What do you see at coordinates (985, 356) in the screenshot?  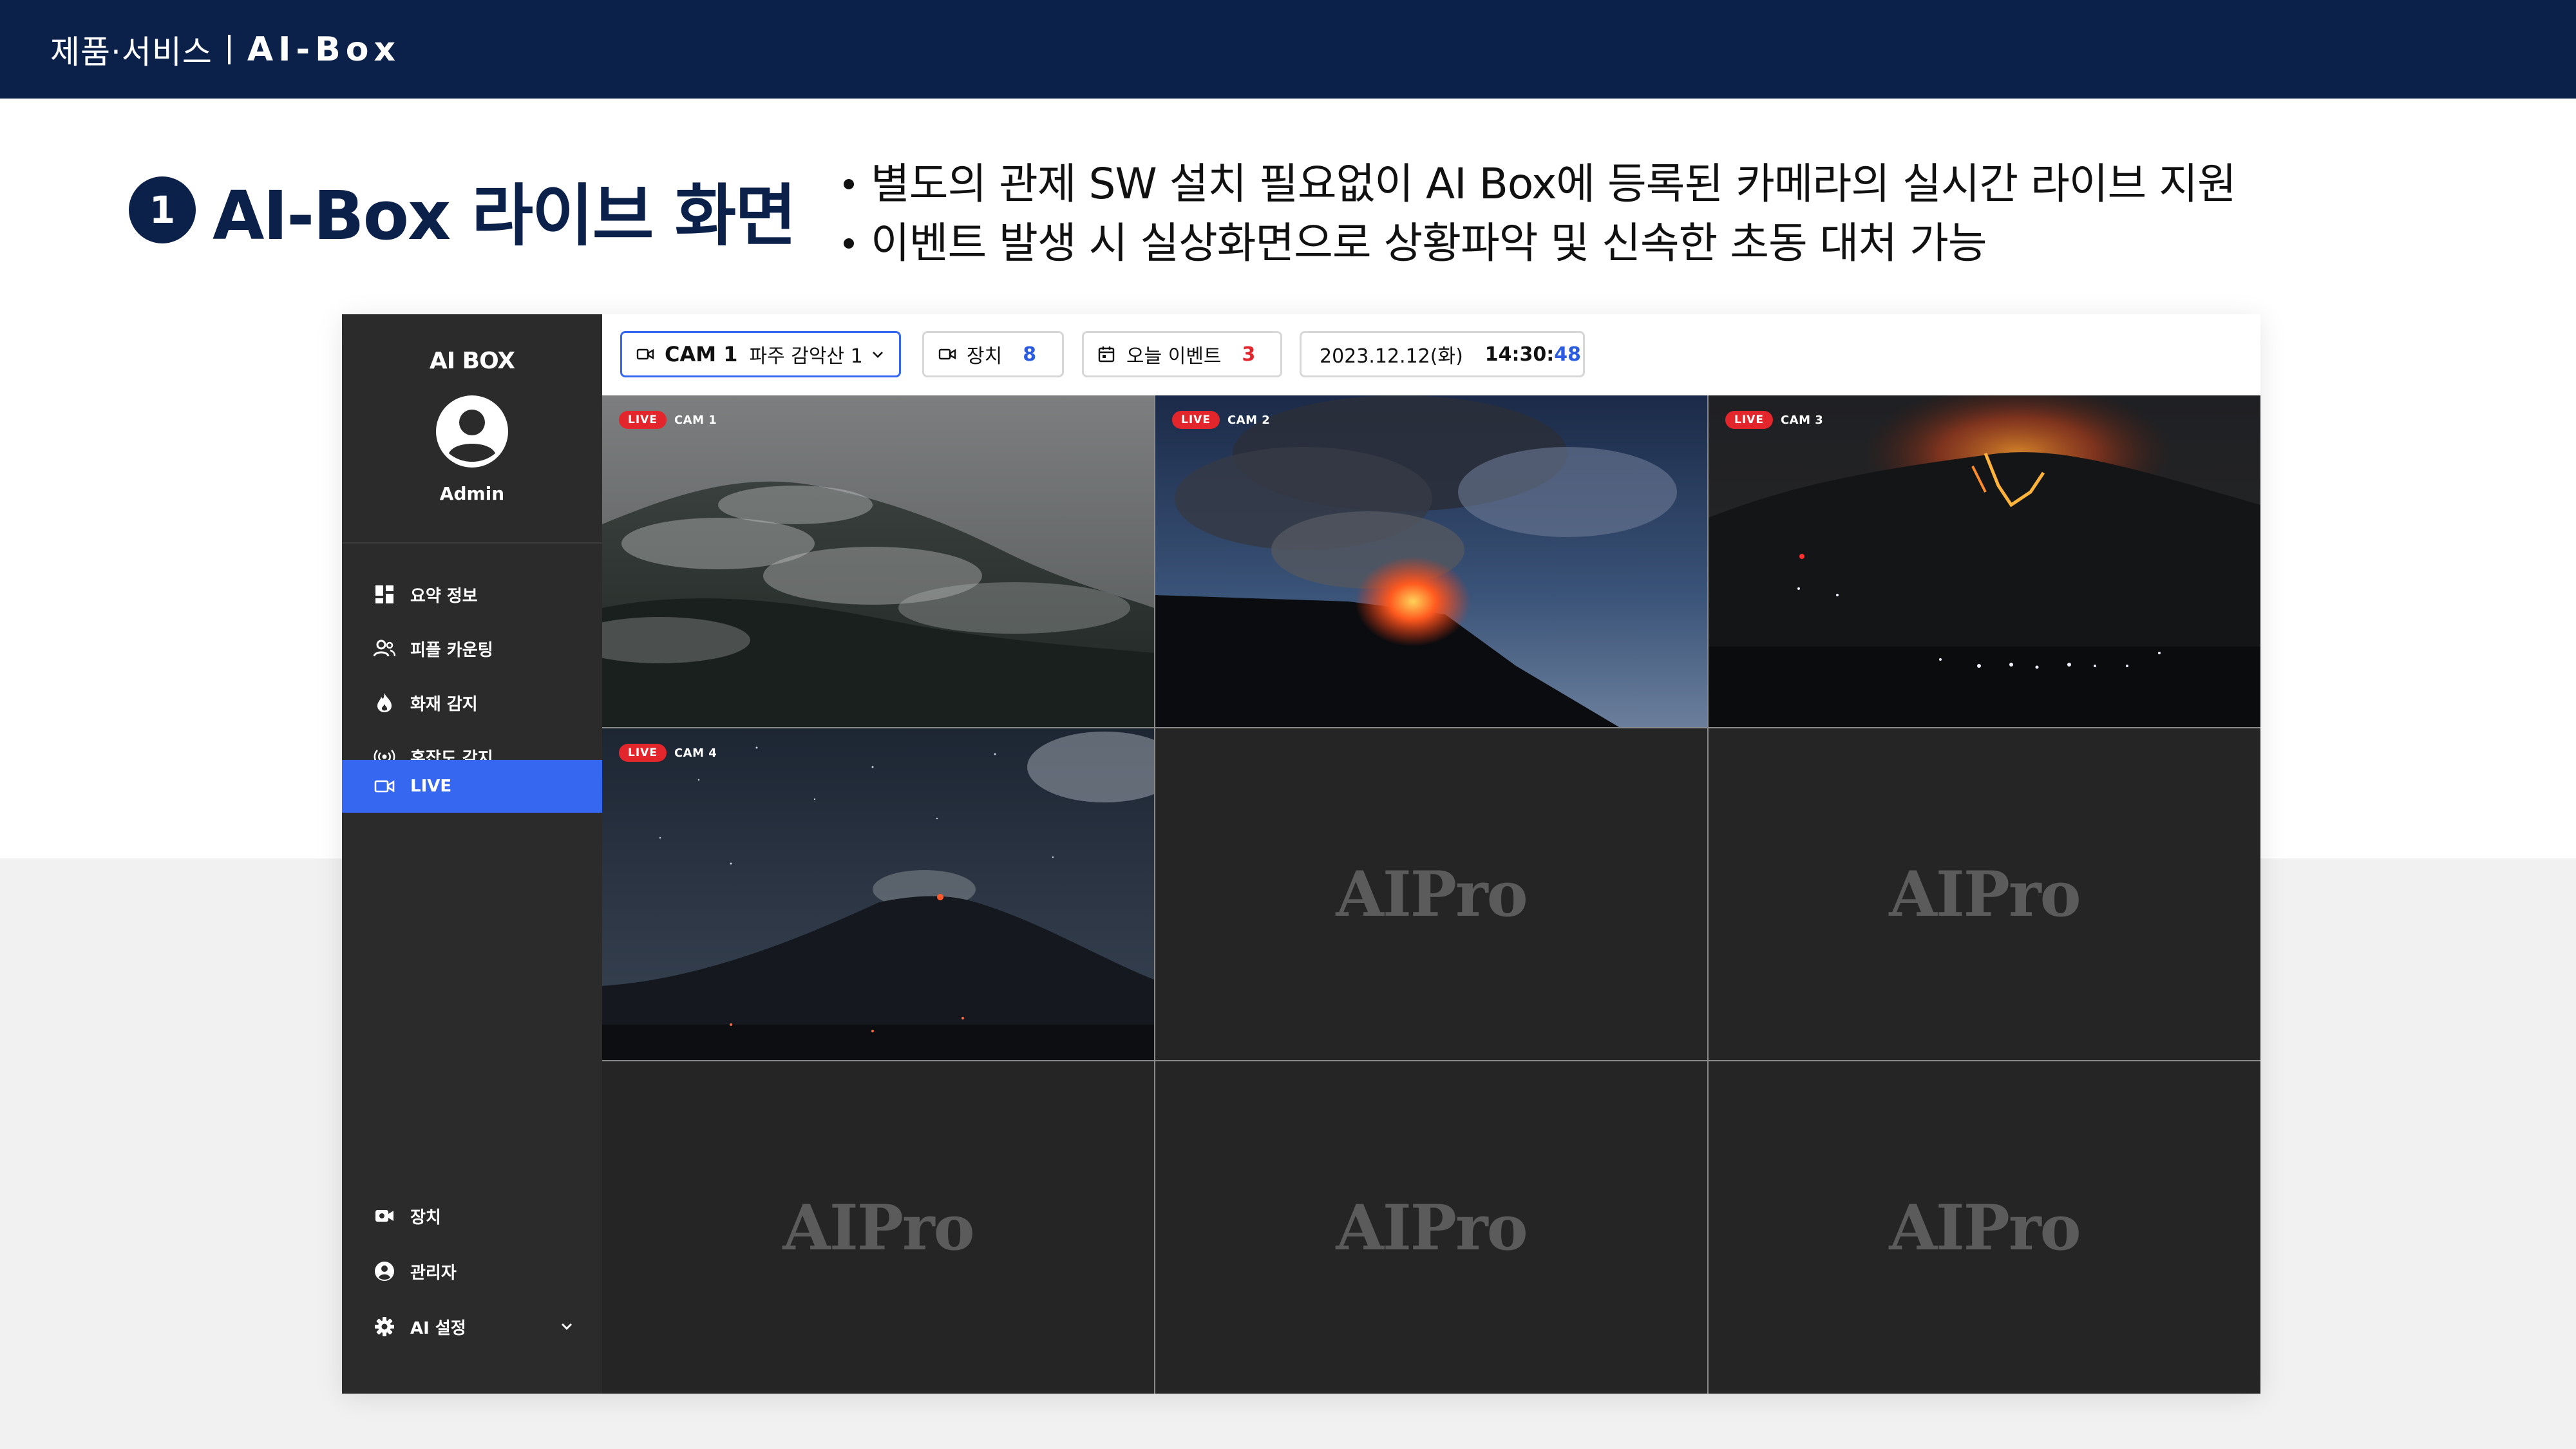 I see `device-label: 장치` at bounding box center [985, 356].